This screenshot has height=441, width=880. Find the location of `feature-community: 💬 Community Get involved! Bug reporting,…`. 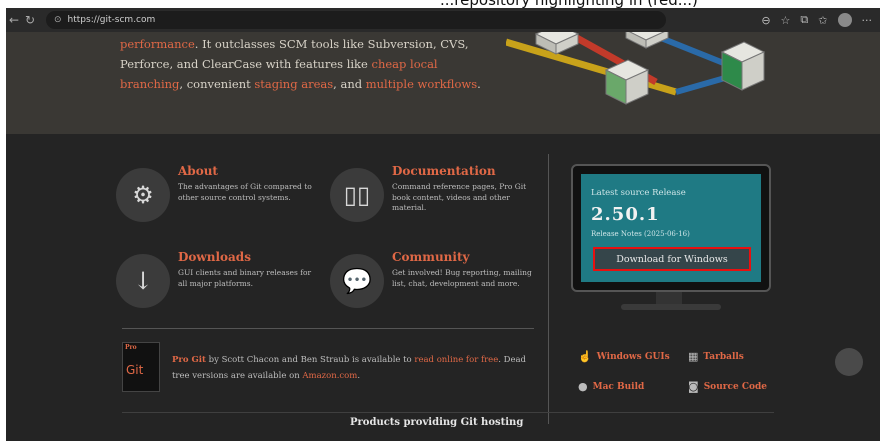

feature-community: 💬 Community Get involved! Bug reporting,… is located at coordinates (435, 290).